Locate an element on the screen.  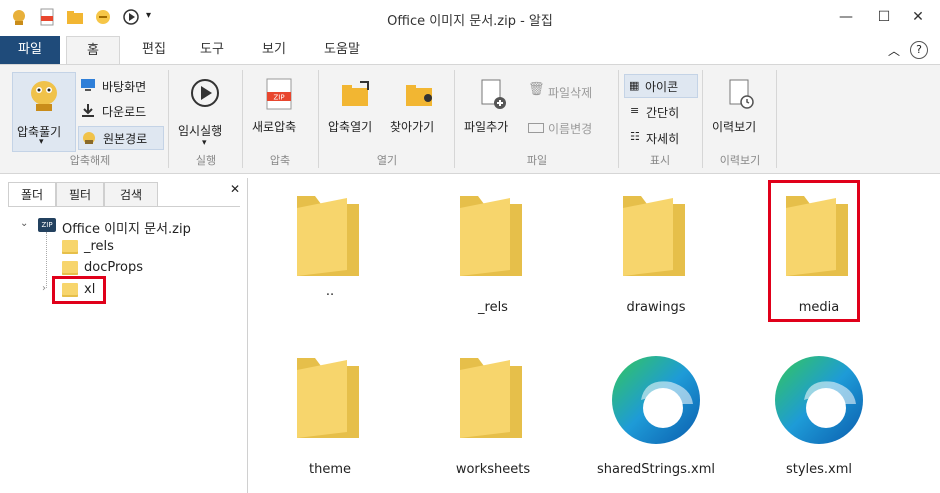
temp-run-label: 임시실행 is located at coordinates (200, 131).